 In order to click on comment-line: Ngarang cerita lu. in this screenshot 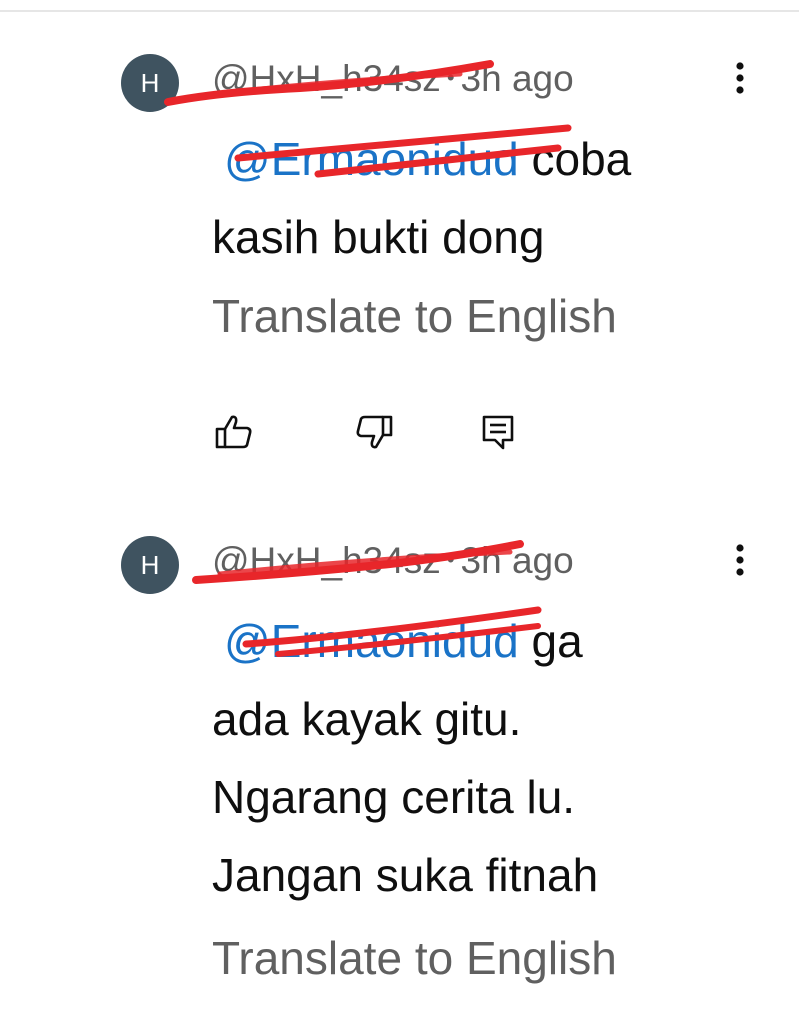, I will do `click(394, 797)`.